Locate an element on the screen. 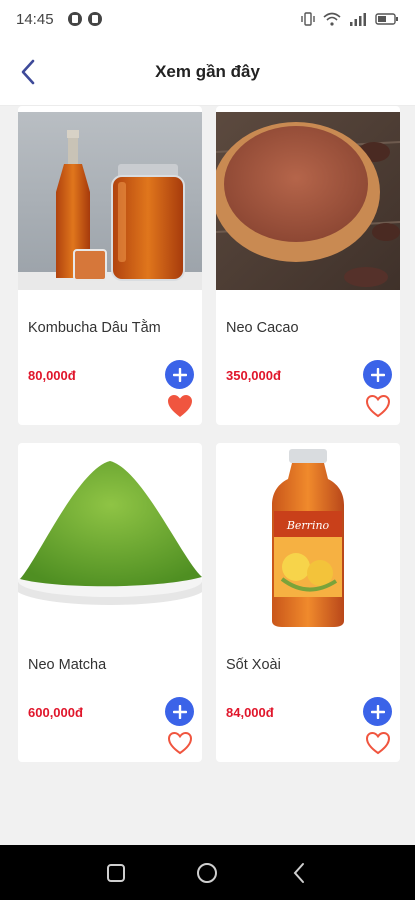  home-icon is located at coordinates (207, 872).